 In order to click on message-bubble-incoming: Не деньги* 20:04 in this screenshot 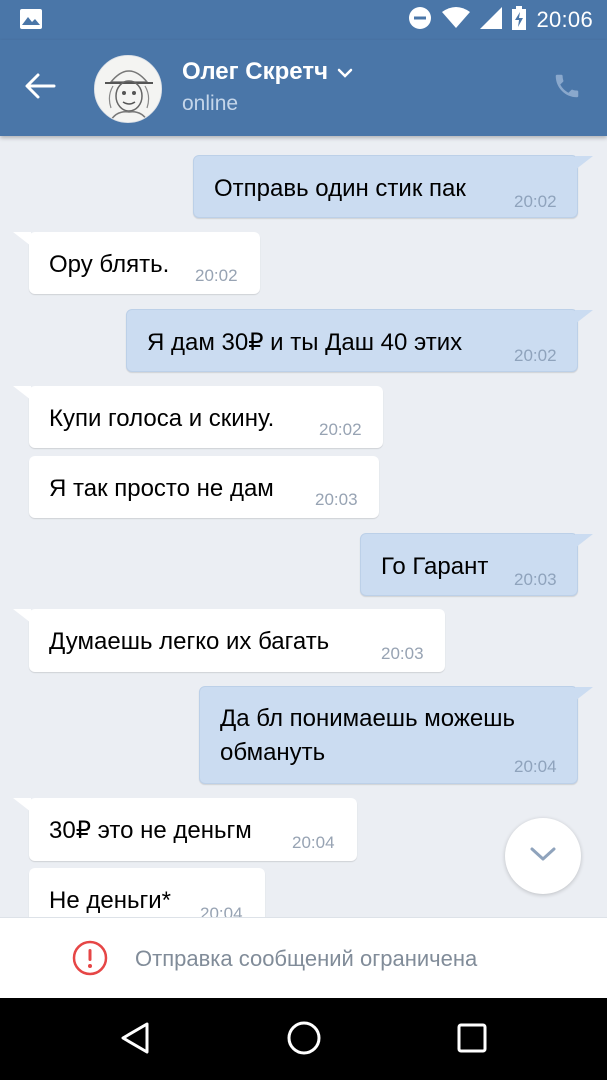, I will do `click(147, 892)`.